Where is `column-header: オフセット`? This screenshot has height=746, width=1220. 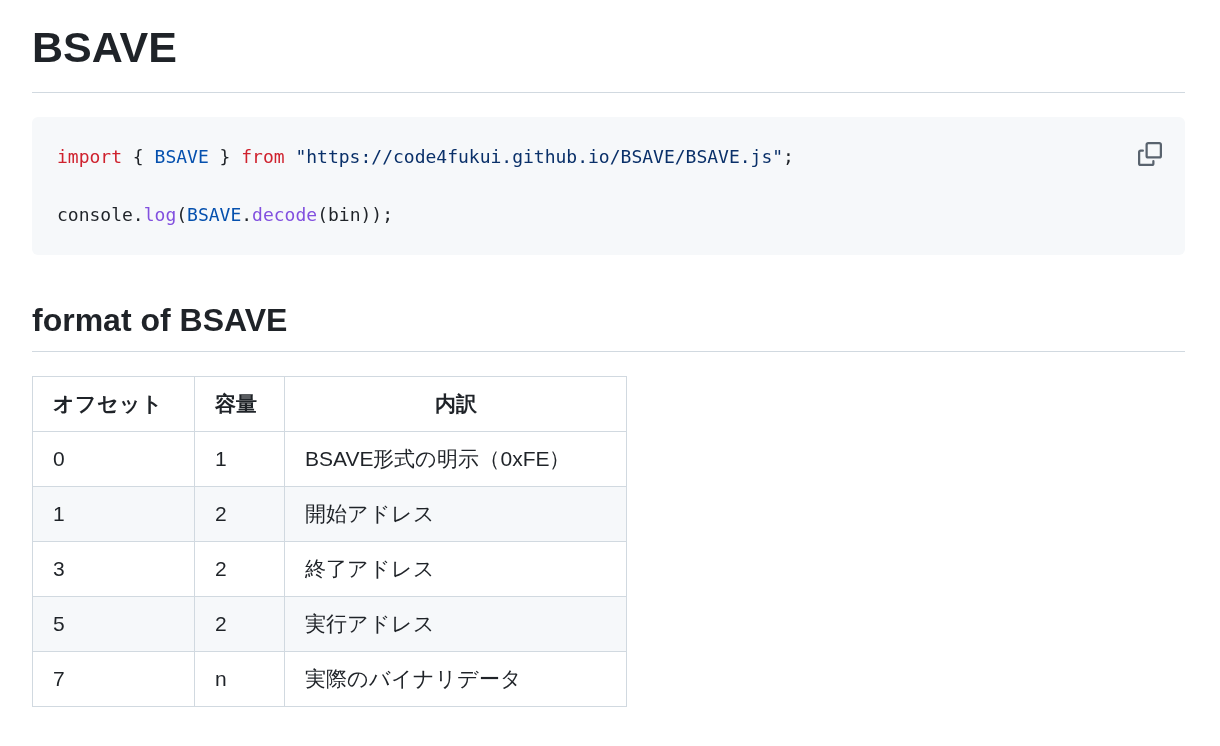 column-header: オフセット is located at coordinates (113, 404).